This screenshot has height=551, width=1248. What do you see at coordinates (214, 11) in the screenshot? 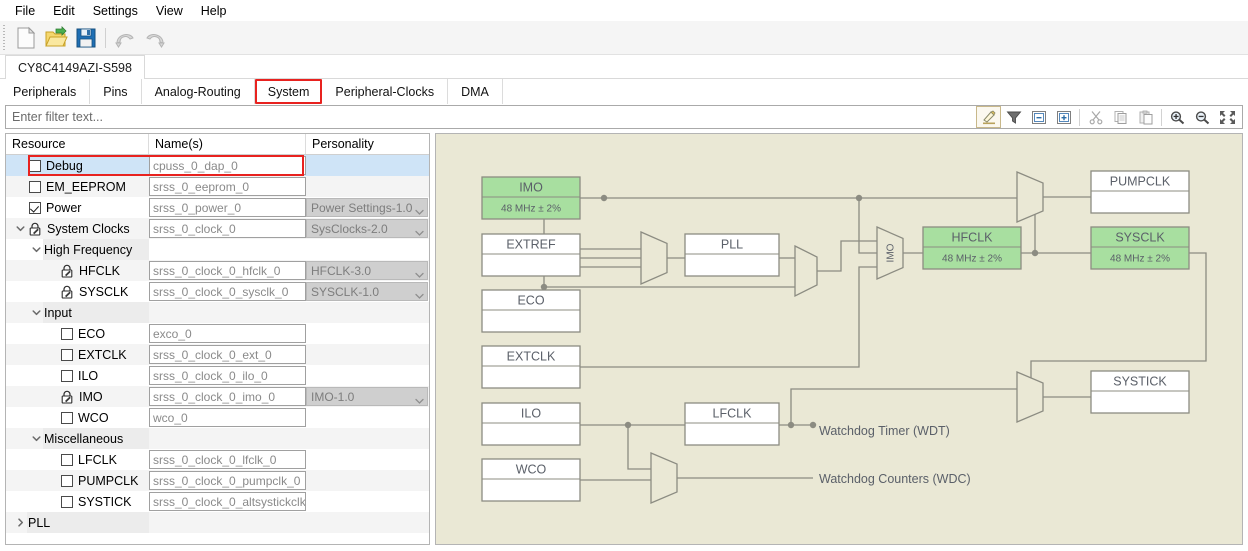
I see `menu-help: Help` at bounding box center [214, 11].